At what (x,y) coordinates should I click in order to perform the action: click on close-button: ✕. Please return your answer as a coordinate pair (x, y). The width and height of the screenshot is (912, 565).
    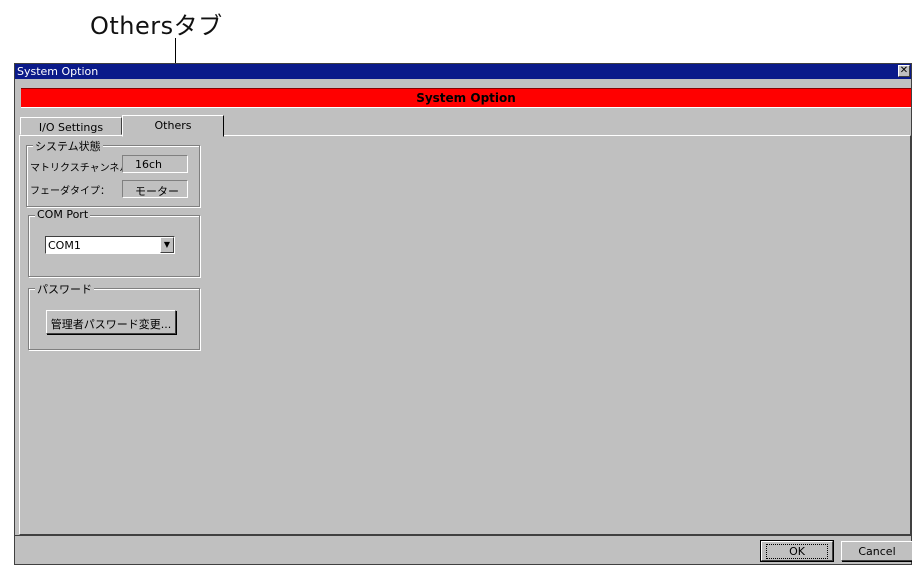
    Looking at the image, I should click on (904, 71).